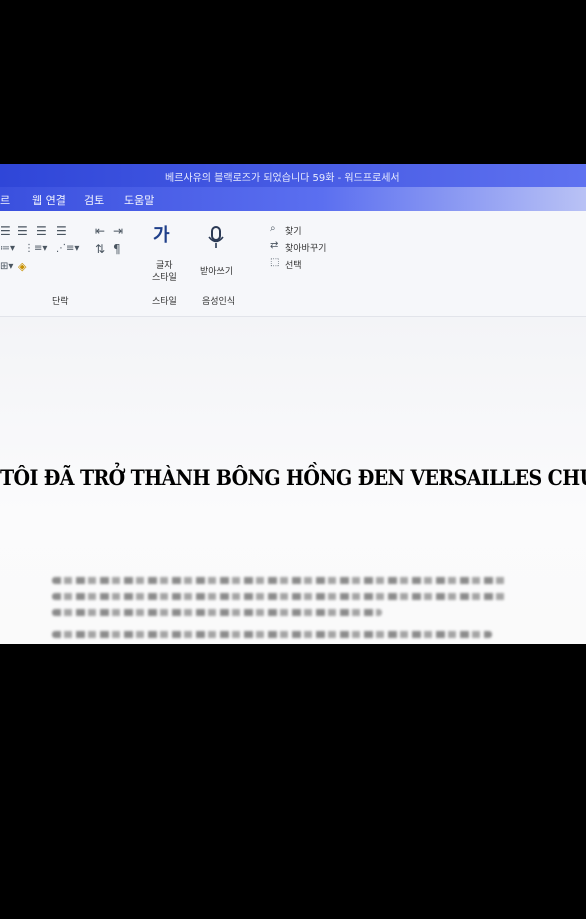 This screenshot has height=919, width=586. Describe the element at coordinates (117, 249) in the screenshot. I see `show-marks-icon: ¶` at that location.